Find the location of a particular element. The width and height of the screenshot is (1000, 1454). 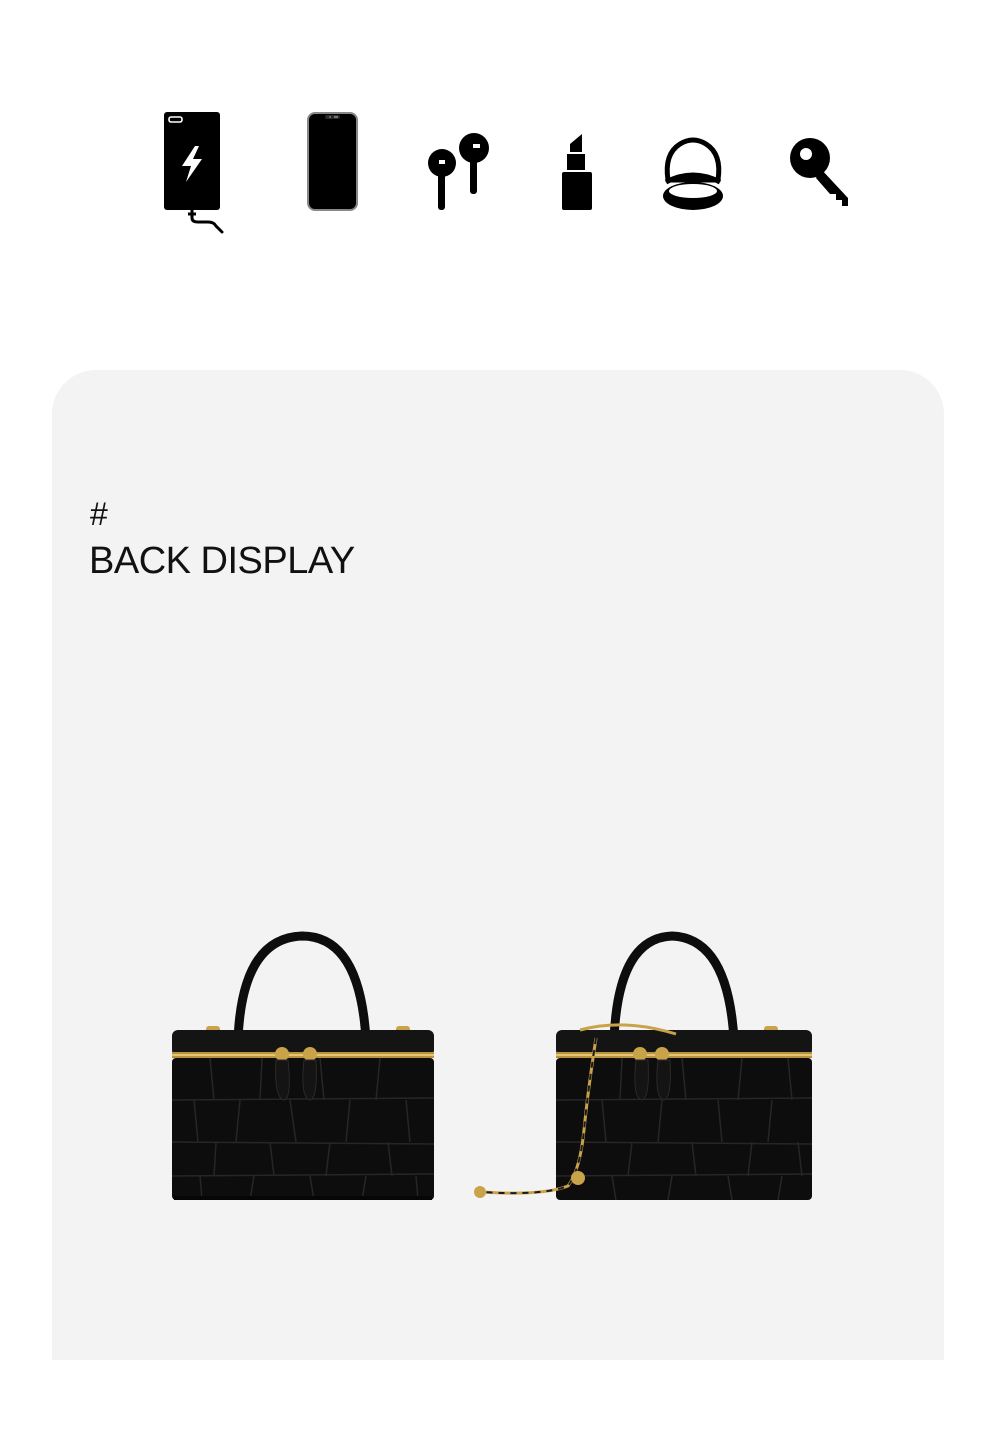

smartphone-icon is located at coordinates (332, 161).